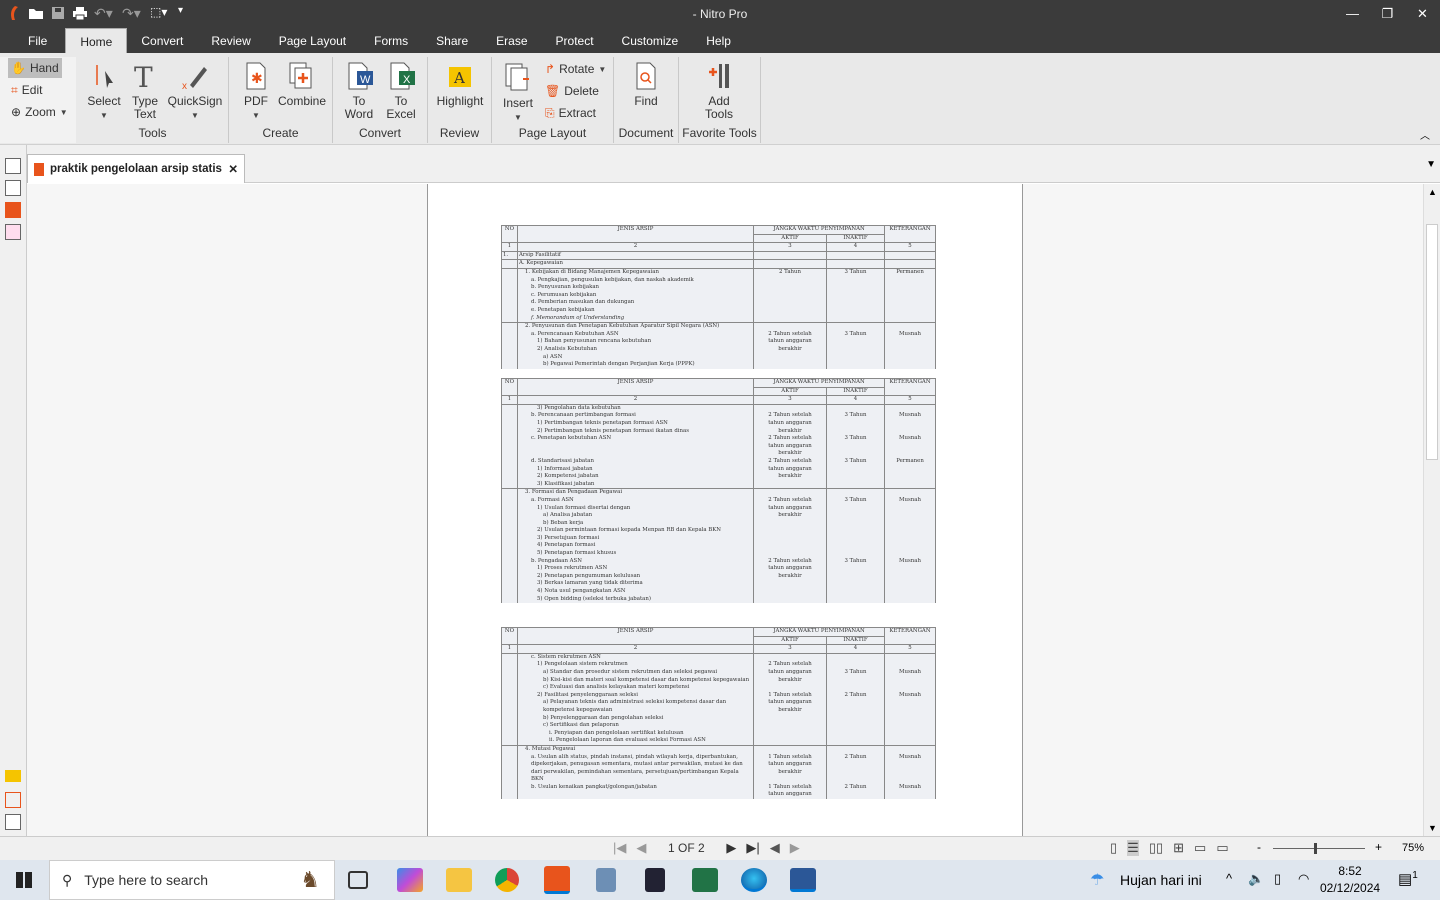 Image resolution: width=1440 pixels, height=900 pixels. What do you see at coordinates (13, 490) in the screenshot?
I see `left-panel` at bounding box center [13, 490].